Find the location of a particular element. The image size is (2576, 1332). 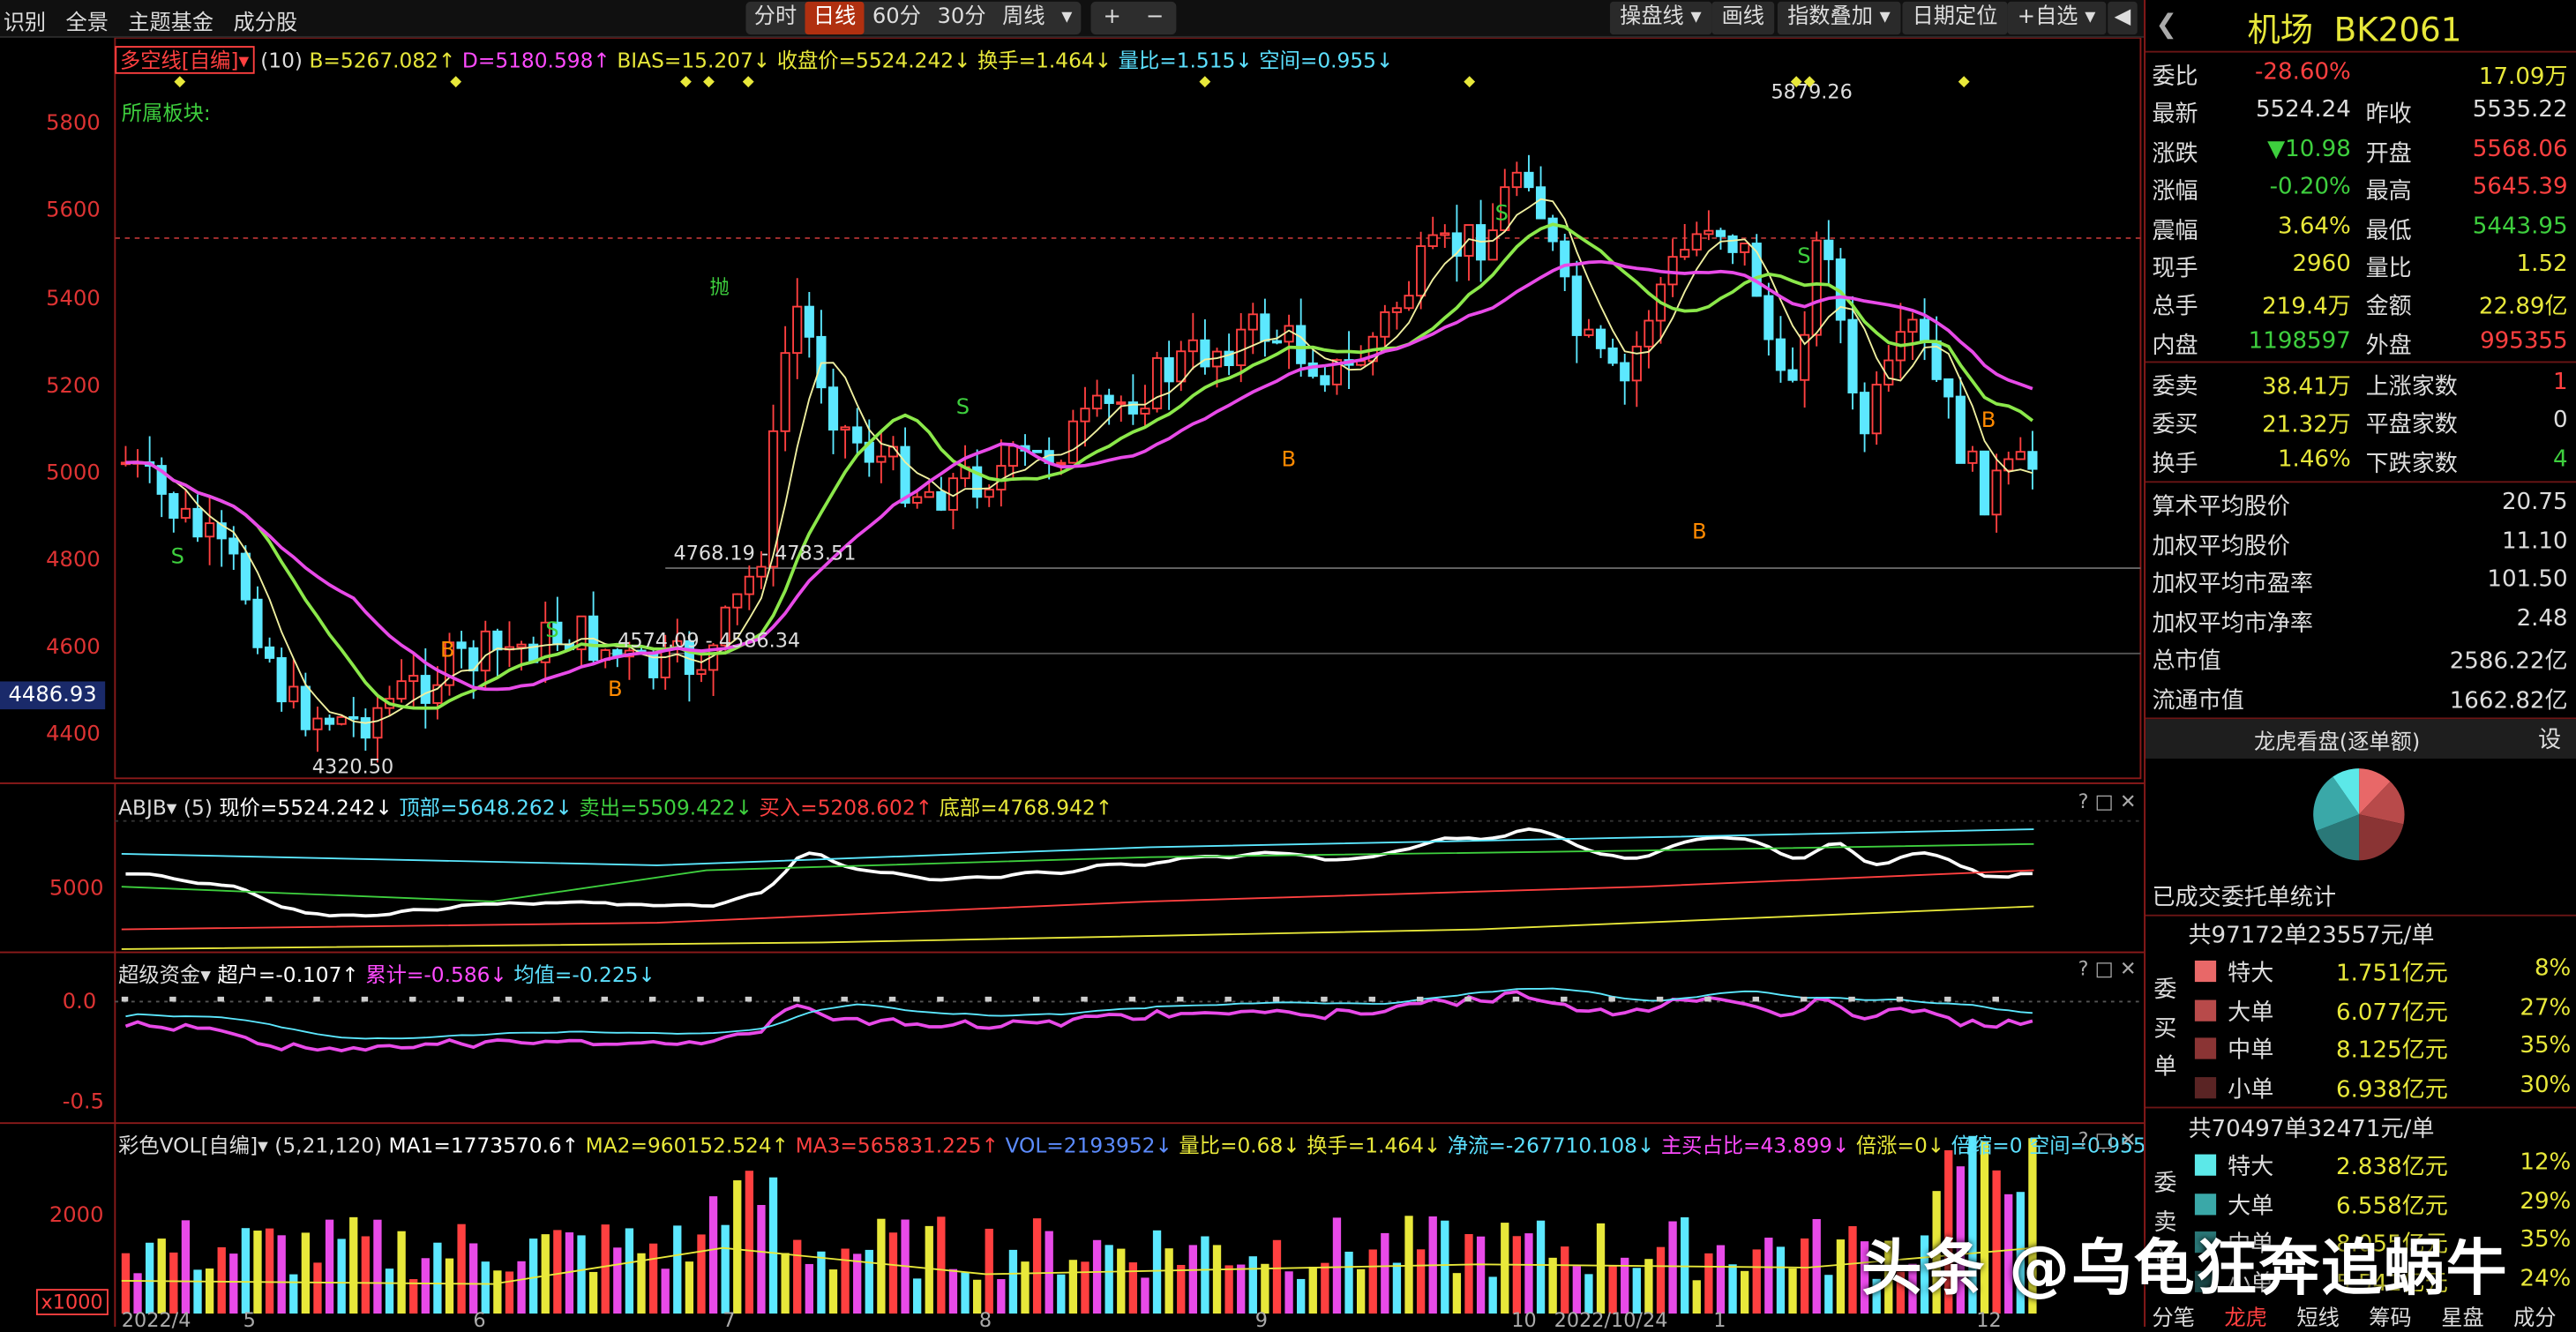

readout-value: MA3=565831.225↑ is located at coordinates (901, 1145).